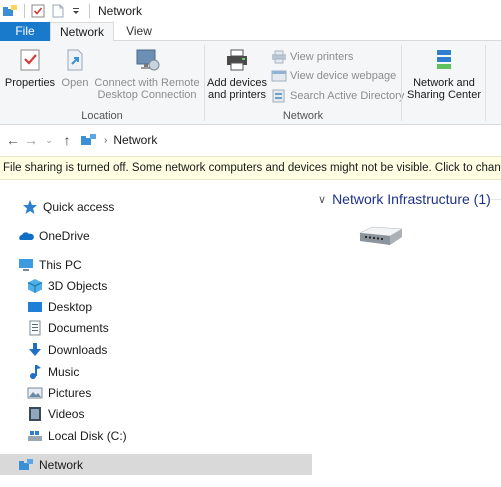 The width and height of the screenshot is (501, 487). I want to click on onedrive-cloud-icon, so click(26, 235).